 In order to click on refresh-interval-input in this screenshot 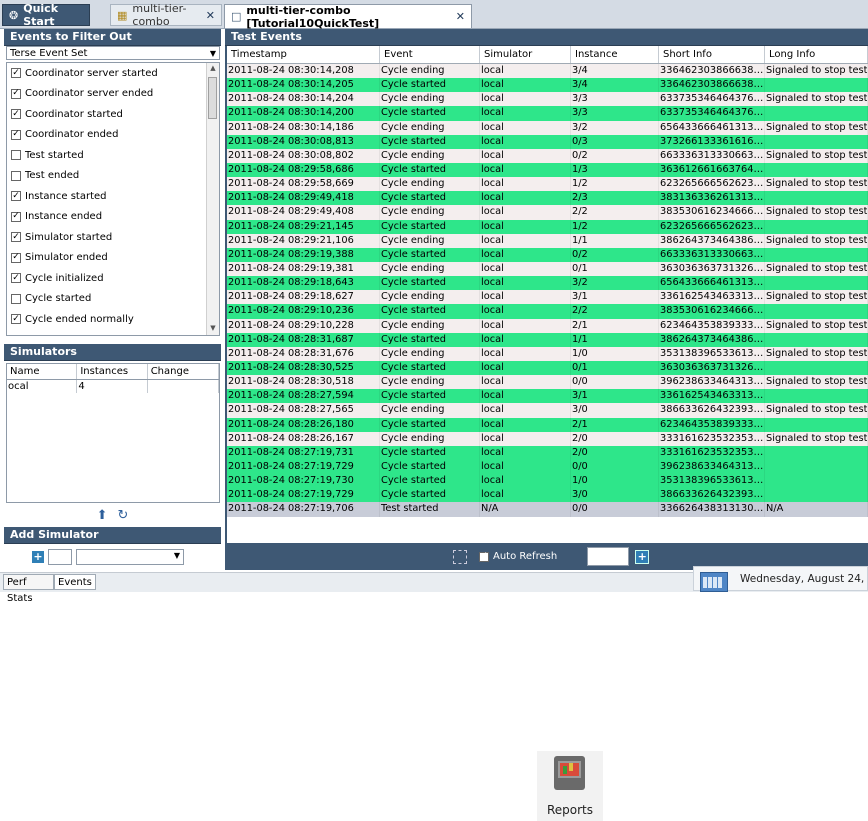, I will do `click(608, 556)`.